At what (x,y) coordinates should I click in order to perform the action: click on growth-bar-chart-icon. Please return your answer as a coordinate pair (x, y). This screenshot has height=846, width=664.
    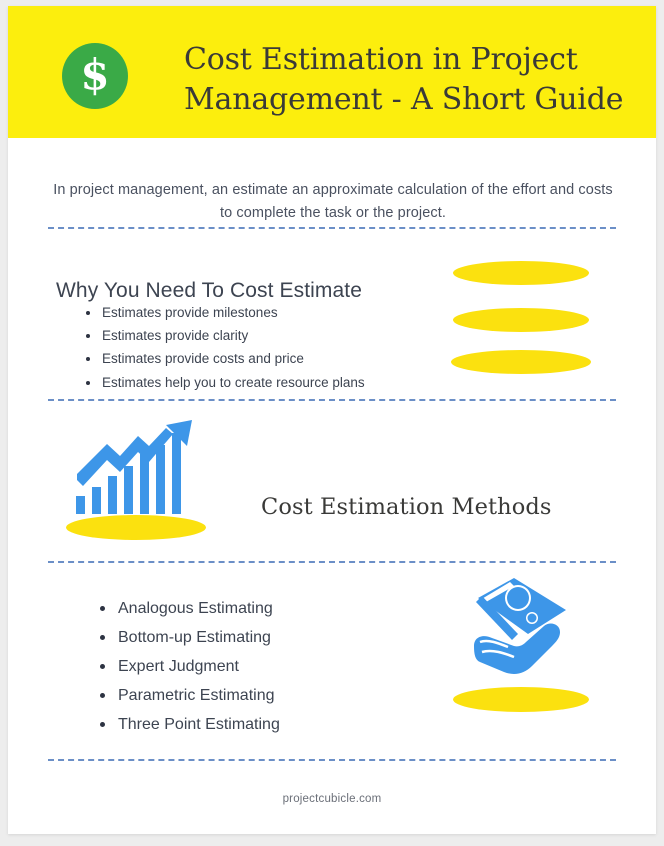
    Looking at the image, I should click on (134, 467).